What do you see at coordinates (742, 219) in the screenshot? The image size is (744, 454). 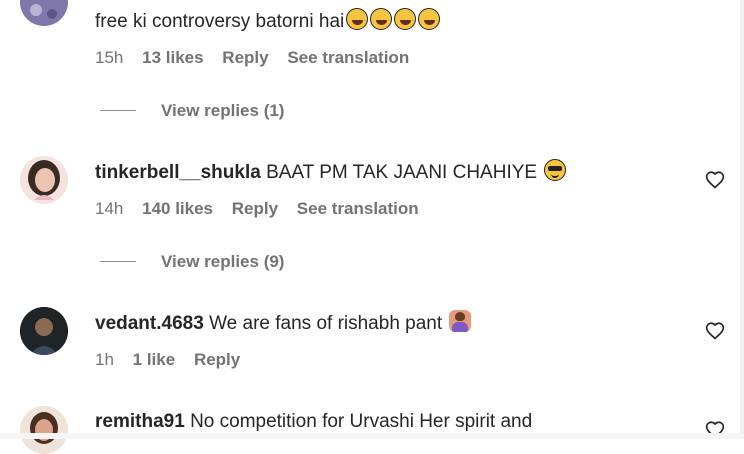 I see `scrollbar-track` at bounding box center [742, 219].